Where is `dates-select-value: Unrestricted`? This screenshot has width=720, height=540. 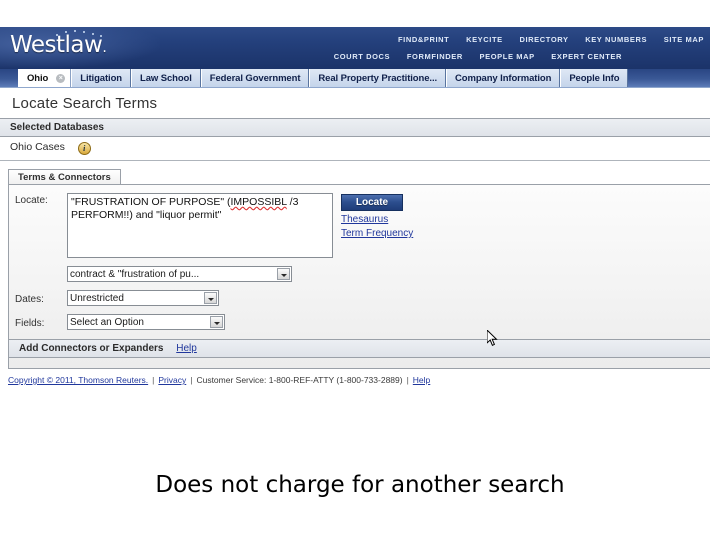
dates-select-value: Unrestricted is located at coordinates (97, 298).